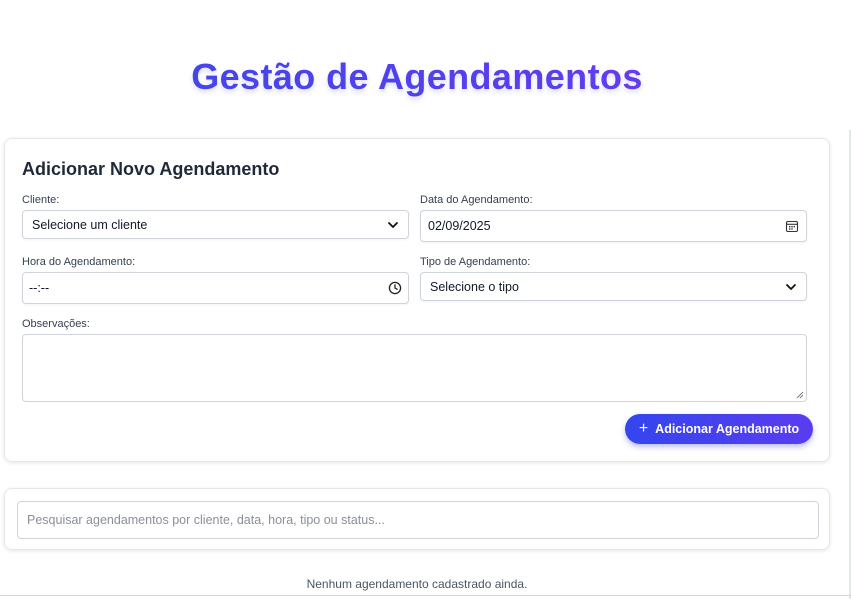  Describe the element at coordinates (56, 324) in the screenshot. I see `observacoes-label: Observações:` at that location.